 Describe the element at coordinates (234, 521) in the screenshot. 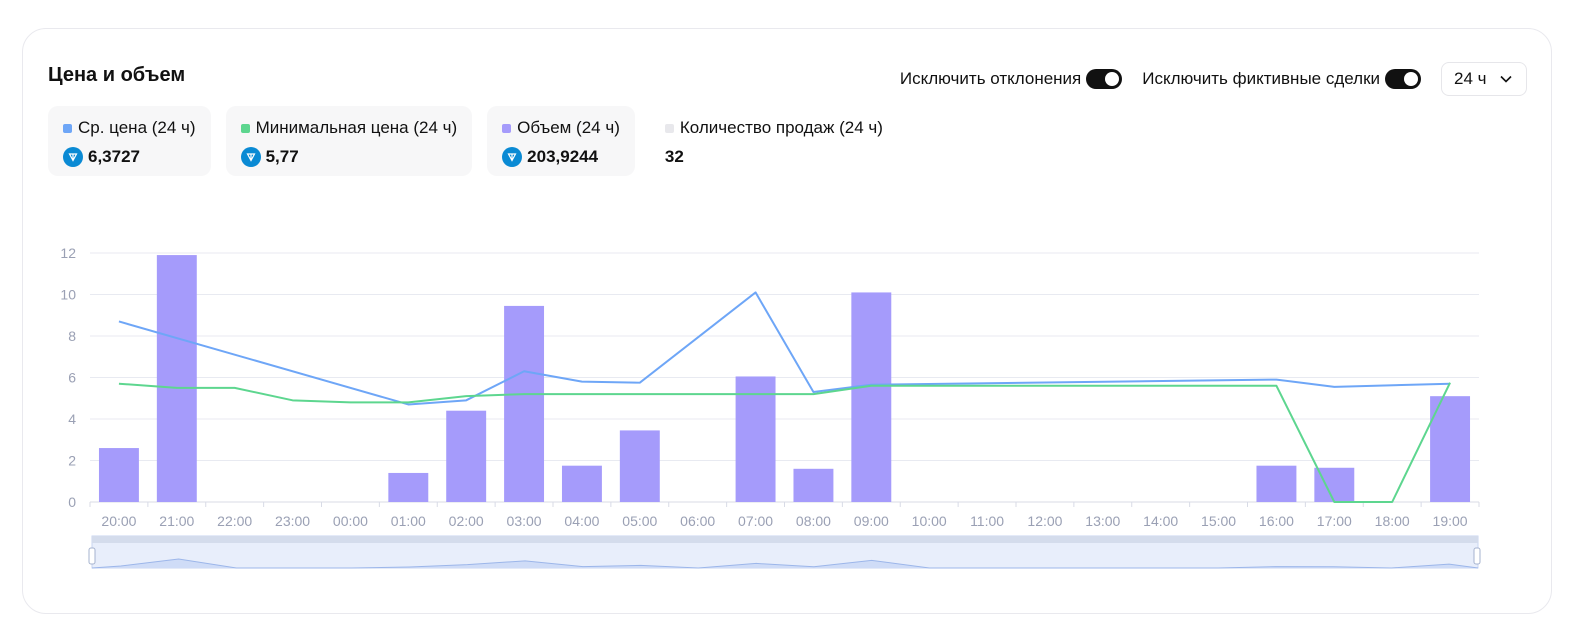

I see `x-tick-label: 22:00` at that location.